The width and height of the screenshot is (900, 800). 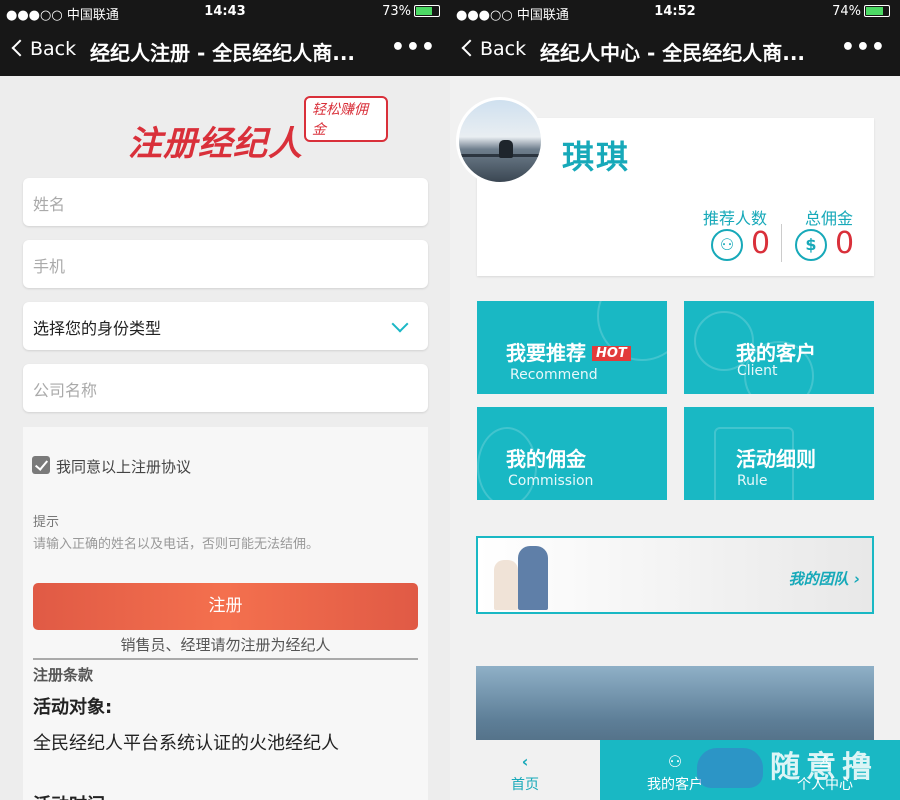 I want to click on status-bar: ●●●○○ 中国联通 14:52 74%, so click(x=675, y=12).